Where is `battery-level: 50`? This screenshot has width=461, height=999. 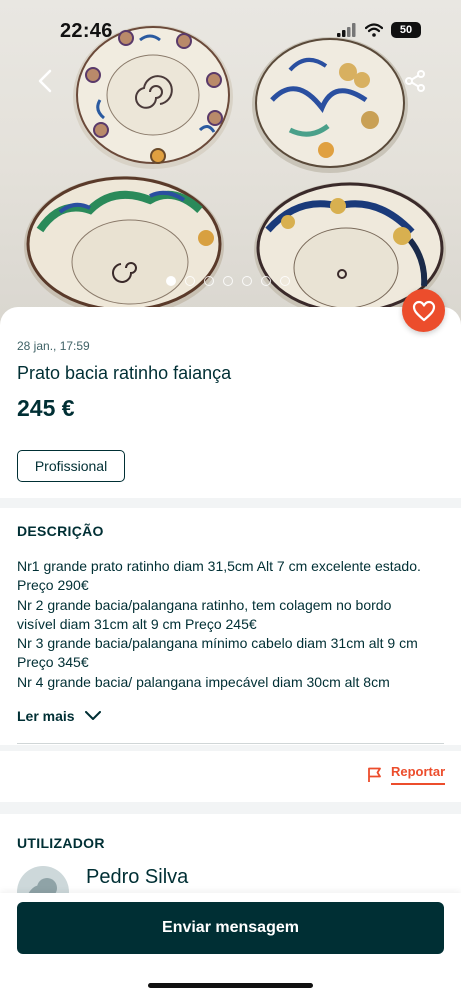 battery-level: 50 is located at coordinates (406, 30).